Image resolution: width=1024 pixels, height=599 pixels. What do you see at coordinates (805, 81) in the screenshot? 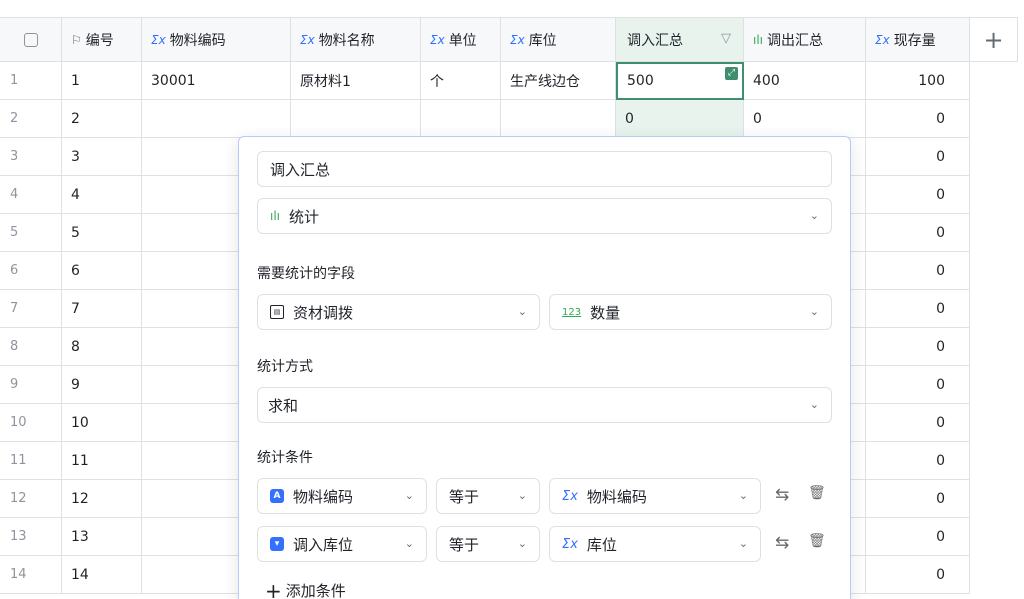
I see `cell-transfer-out: 400` at bounding box center [805, 81].